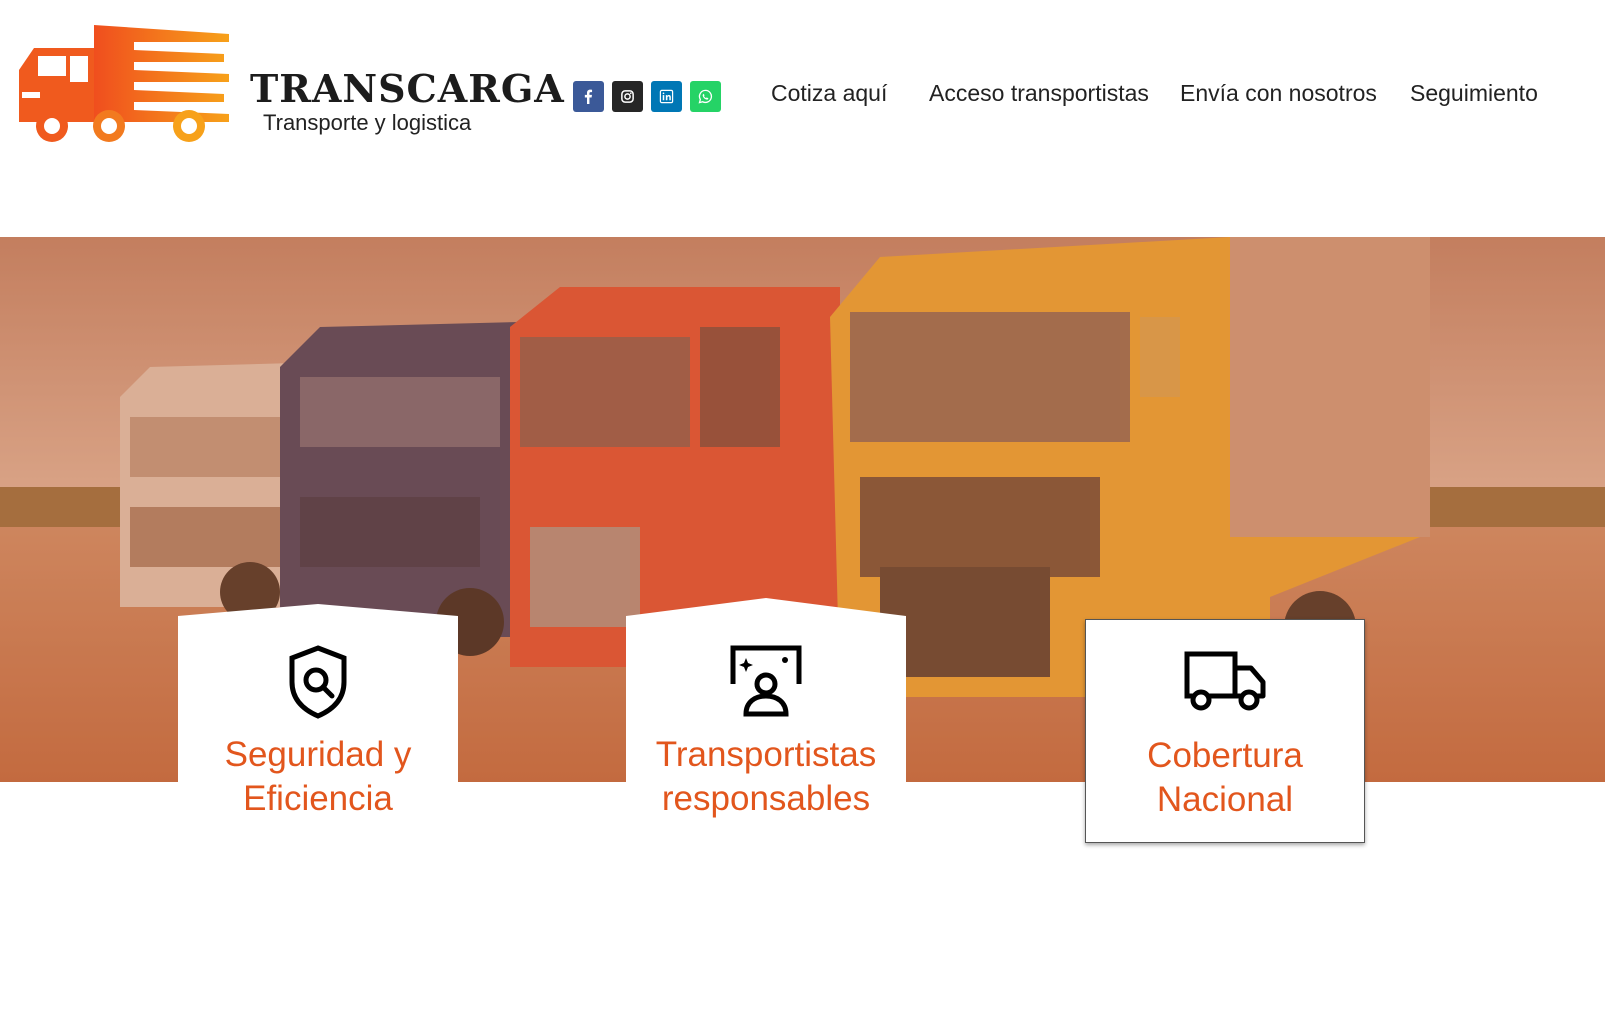  Describe the element at coordinates (829, 93) in the screenshot. I see `nav-cotiza: Cotiza aquí` at that location.